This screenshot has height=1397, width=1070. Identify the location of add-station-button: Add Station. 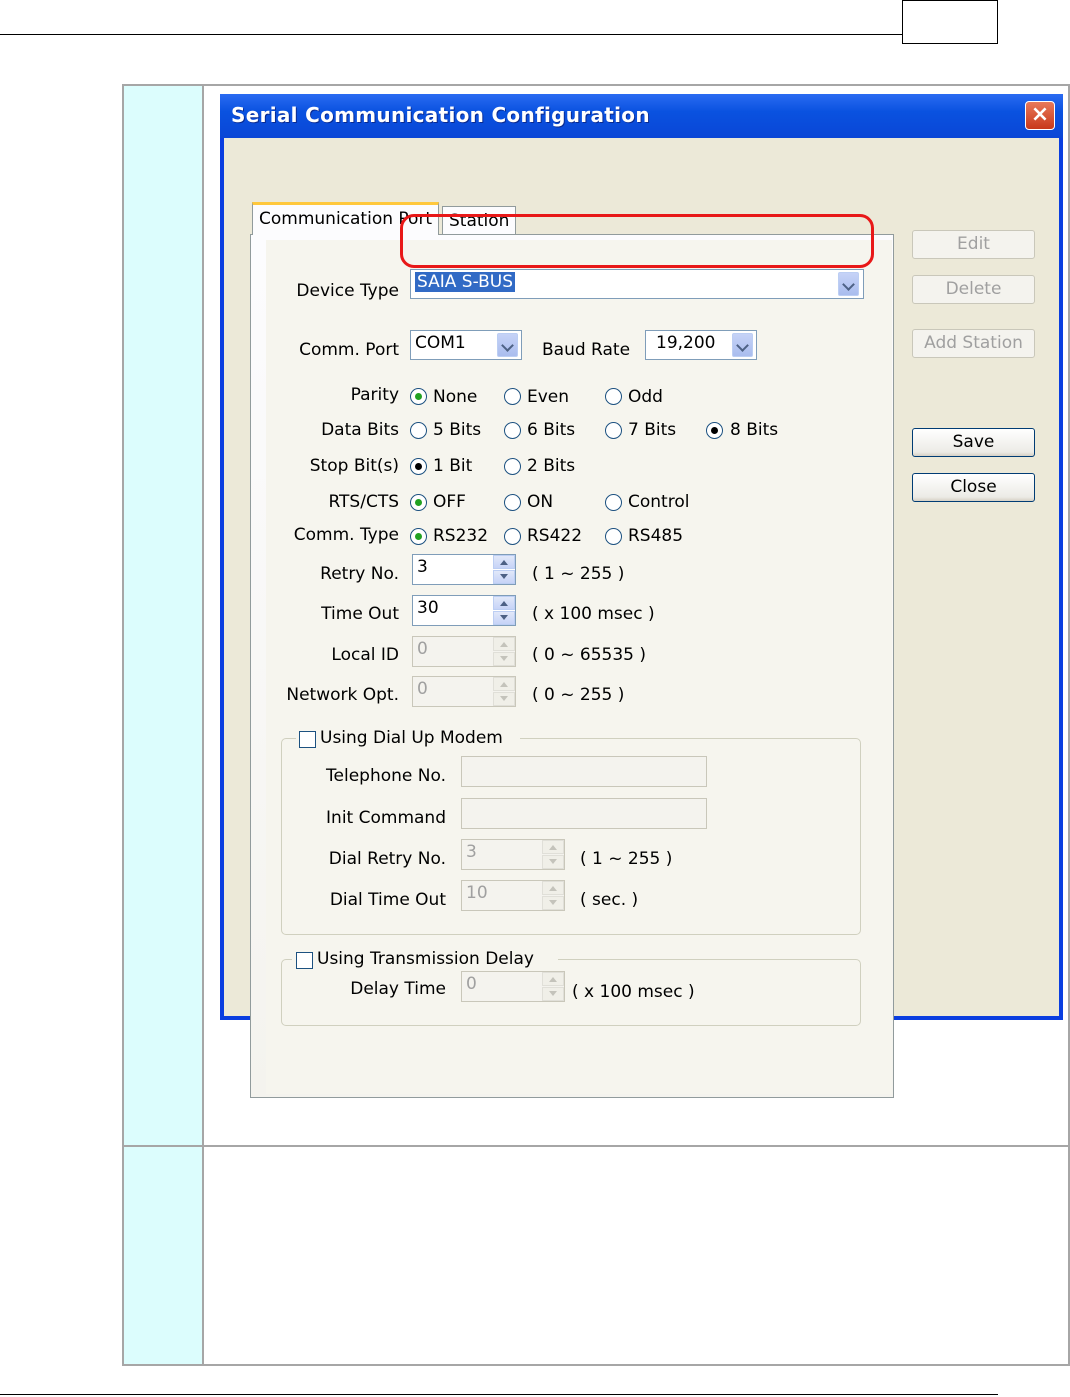
(973, 343).